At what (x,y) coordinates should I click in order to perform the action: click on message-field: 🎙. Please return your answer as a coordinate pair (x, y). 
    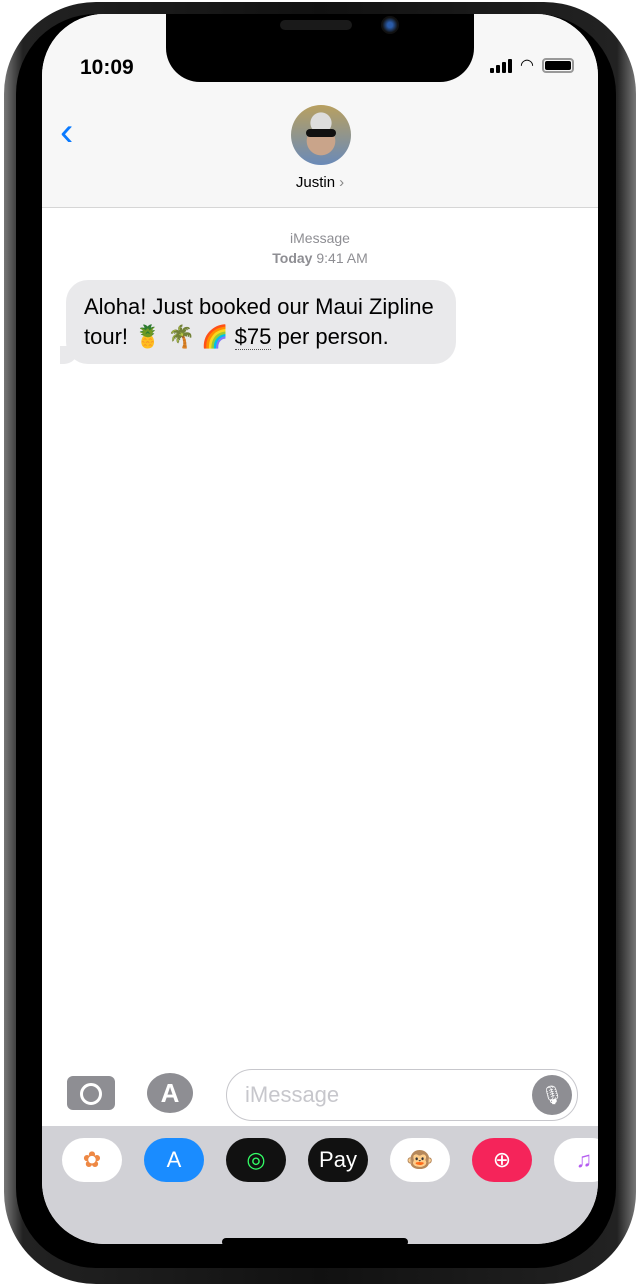
    Looking at the image, I should click on (402, 1095).